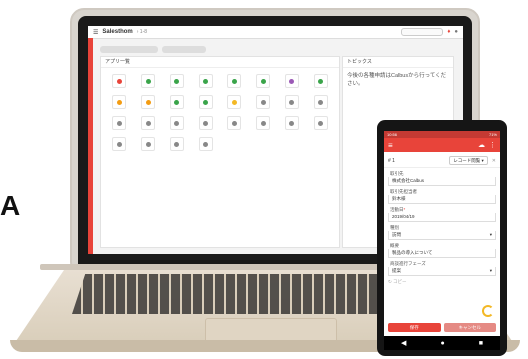 This screenshot has width=528, height=359. Describe the element at coordinates (442, 235) in the screenshot. I see `field-select: 訪問 ▾` at that location.